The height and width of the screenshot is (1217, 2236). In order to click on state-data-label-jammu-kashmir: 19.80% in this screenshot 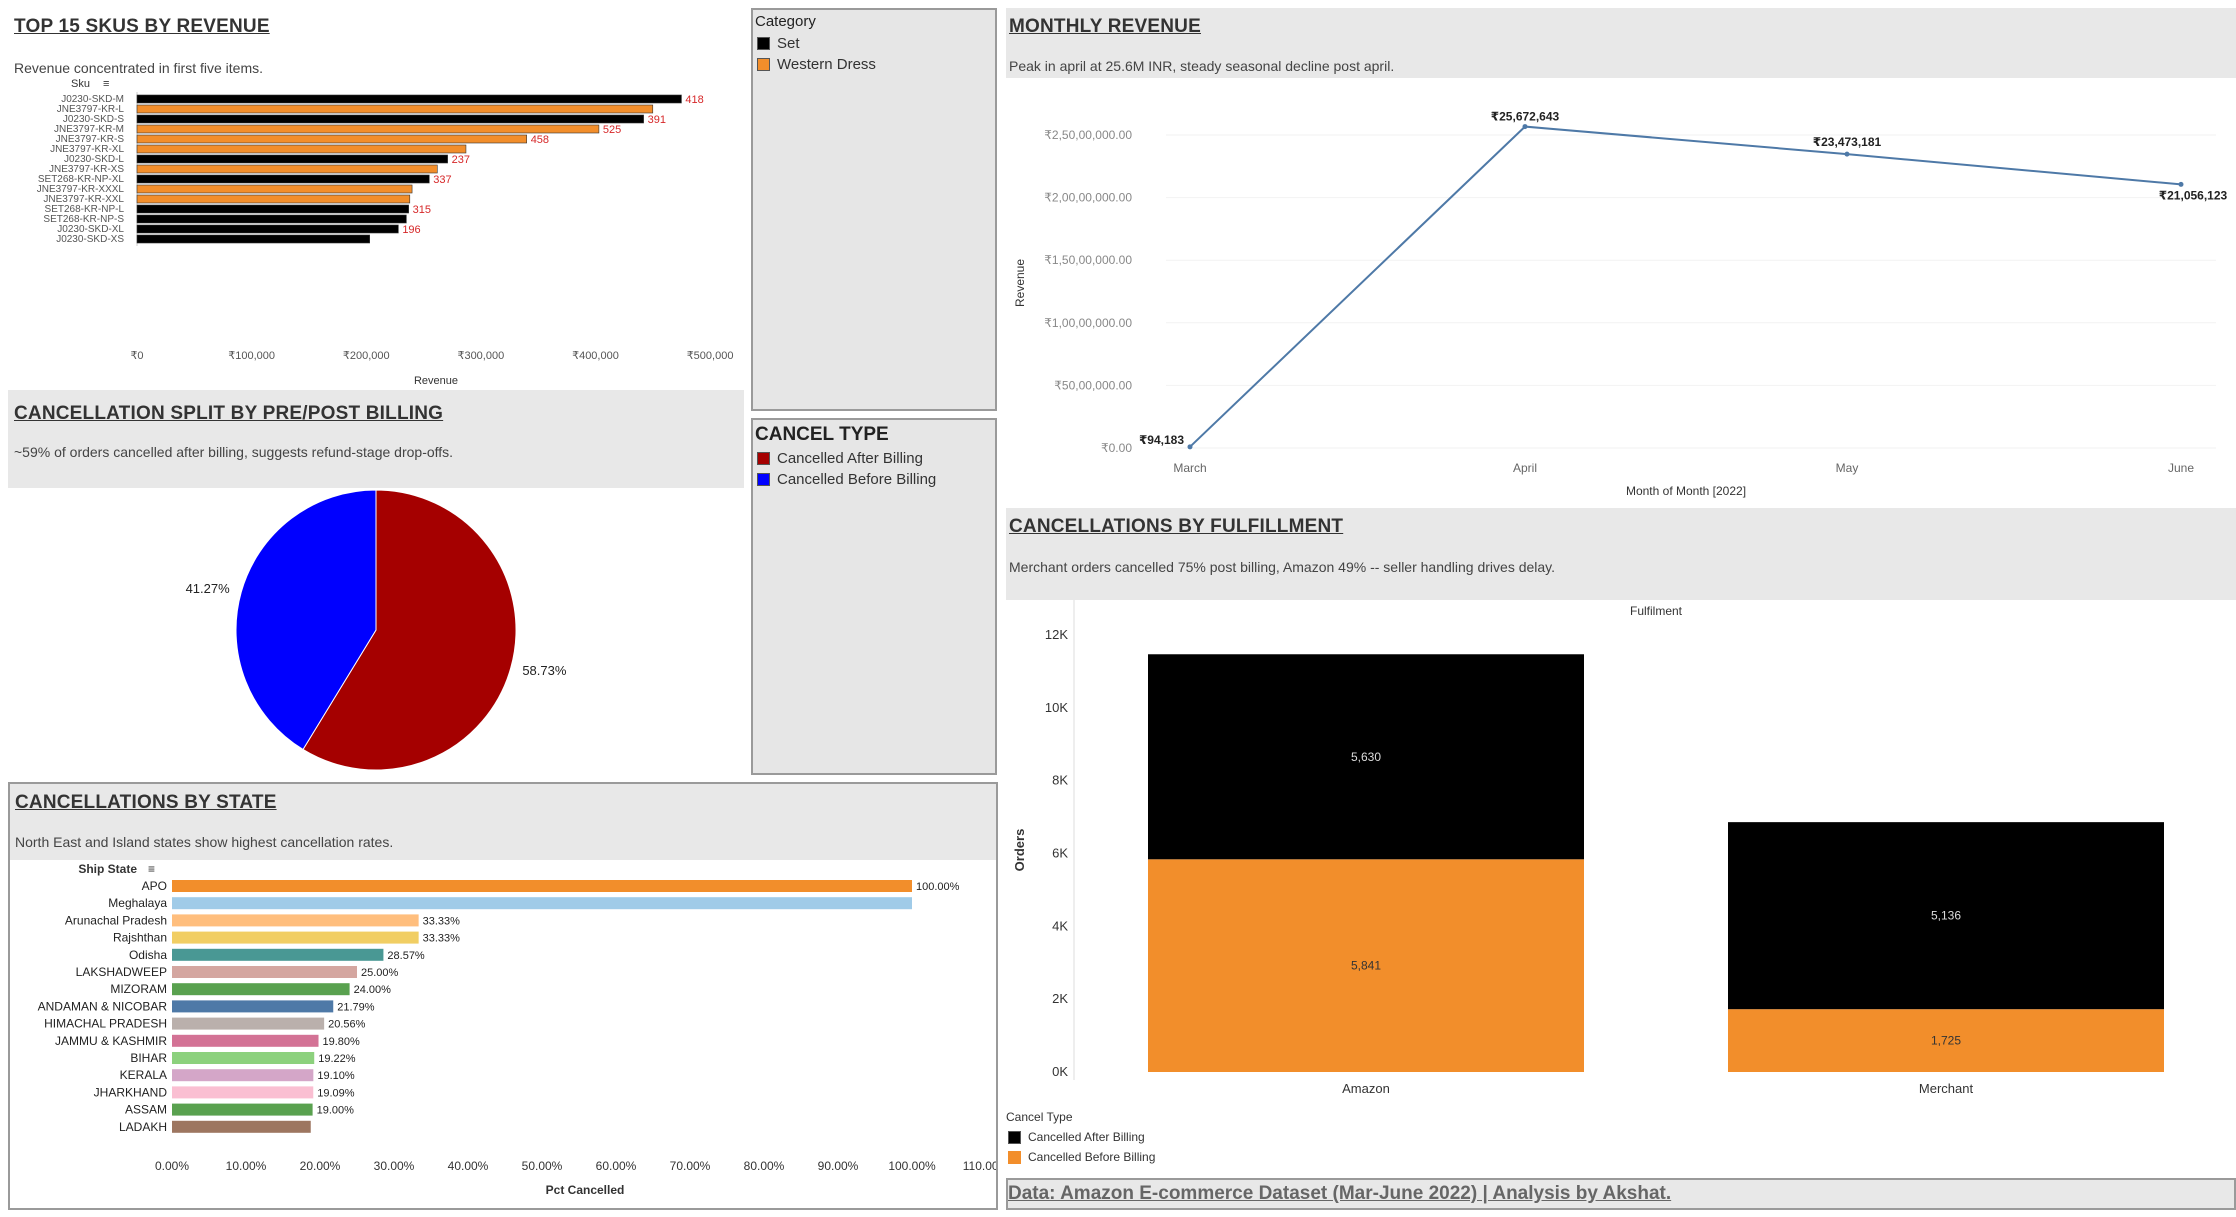, I will do `click(342, 1042)`.